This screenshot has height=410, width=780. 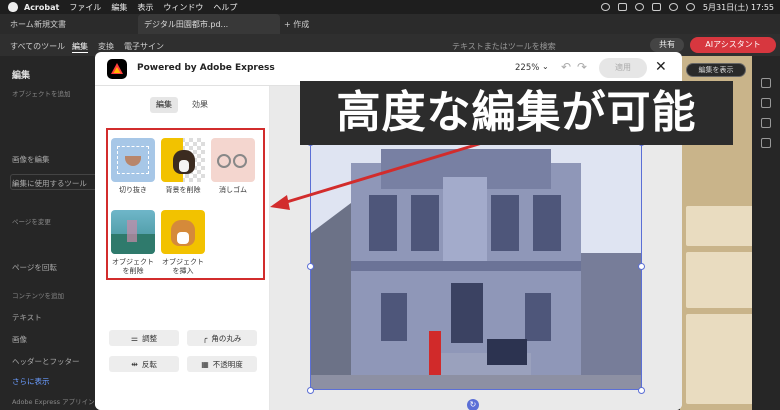 What do you see at coordinates (312, 24) in the screenshot?
I see `new-tab-area: + 作成` at bounding box center [312, 24].